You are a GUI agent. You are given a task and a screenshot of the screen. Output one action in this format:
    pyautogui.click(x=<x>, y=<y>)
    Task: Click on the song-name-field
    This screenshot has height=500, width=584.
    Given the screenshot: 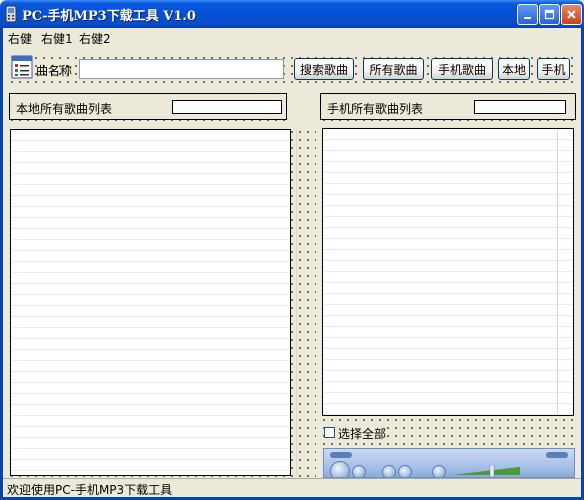 What is the action you would take?
    pyautogui.click(x=181, y=69)
    